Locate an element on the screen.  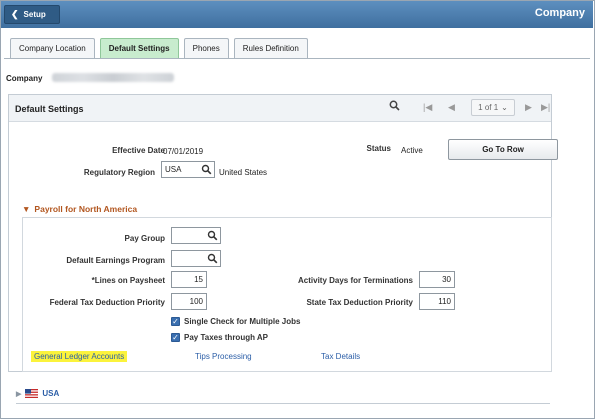
next-page-icon: ▶ is located at coordinates (528, 107).